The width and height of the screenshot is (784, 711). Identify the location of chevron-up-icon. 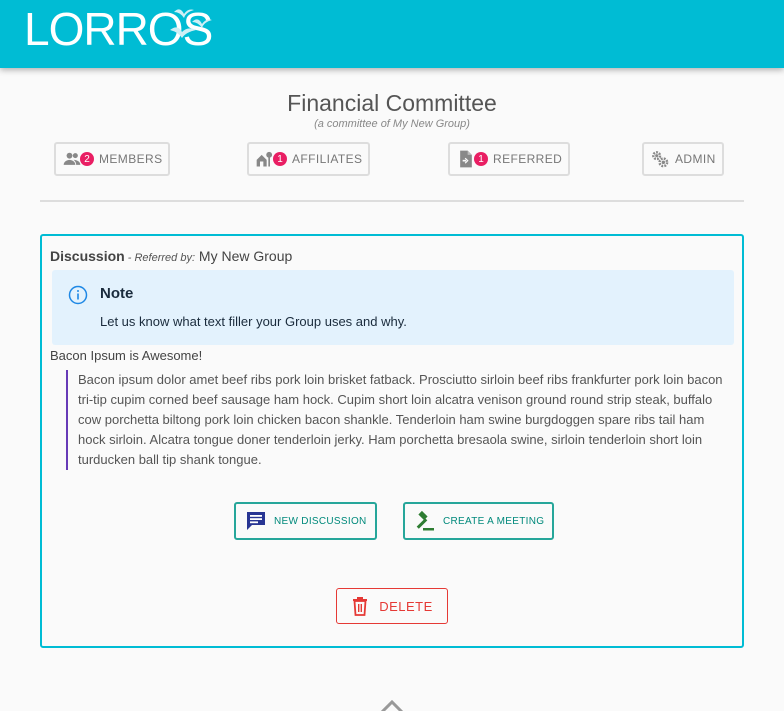
(392, 705).